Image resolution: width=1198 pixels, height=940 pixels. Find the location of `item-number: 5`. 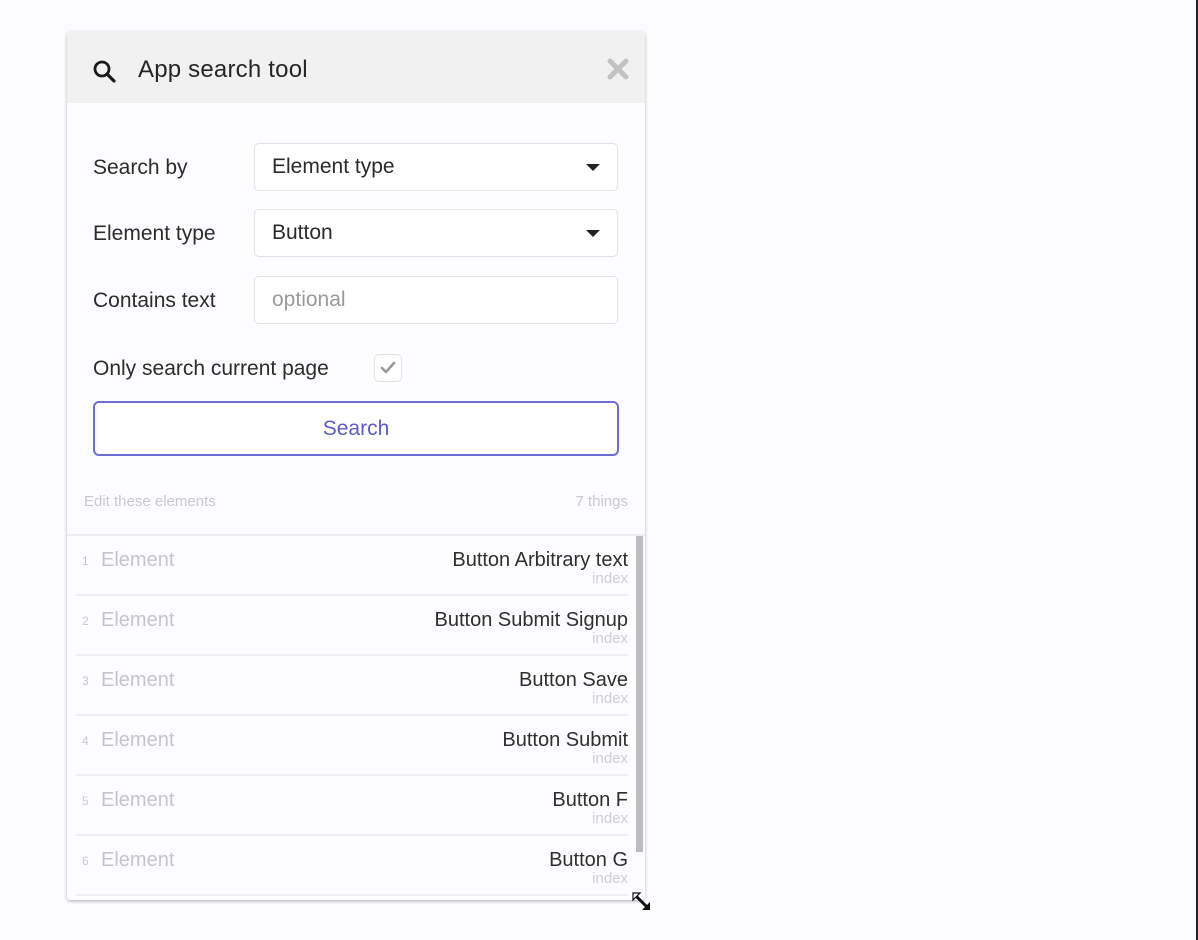

item-number: 5 is located at coordinates (85, 801).